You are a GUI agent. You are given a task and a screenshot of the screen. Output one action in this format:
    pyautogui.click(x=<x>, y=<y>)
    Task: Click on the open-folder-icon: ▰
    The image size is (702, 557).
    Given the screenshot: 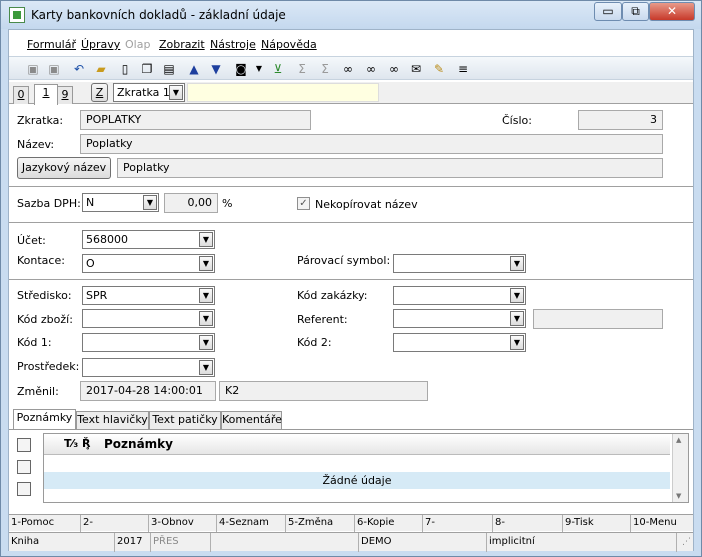 What is the action you would take?
    pyautogui.click(x=101, y=69)
    